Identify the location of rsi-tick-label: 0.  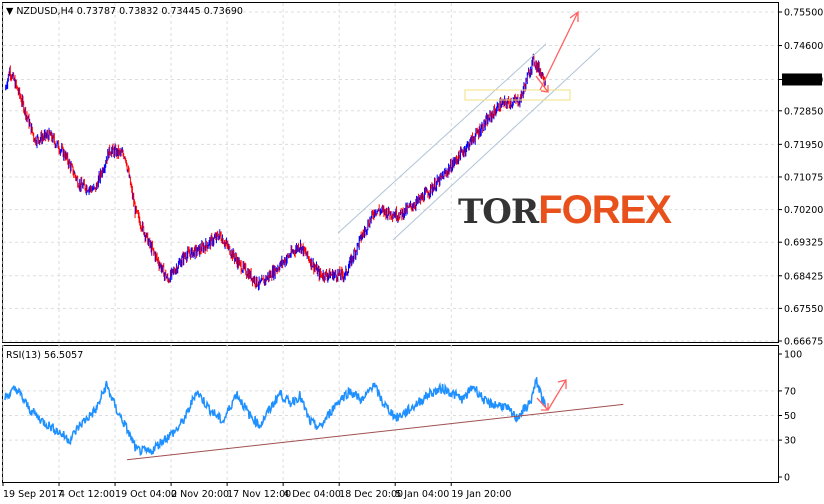
(787, 478).